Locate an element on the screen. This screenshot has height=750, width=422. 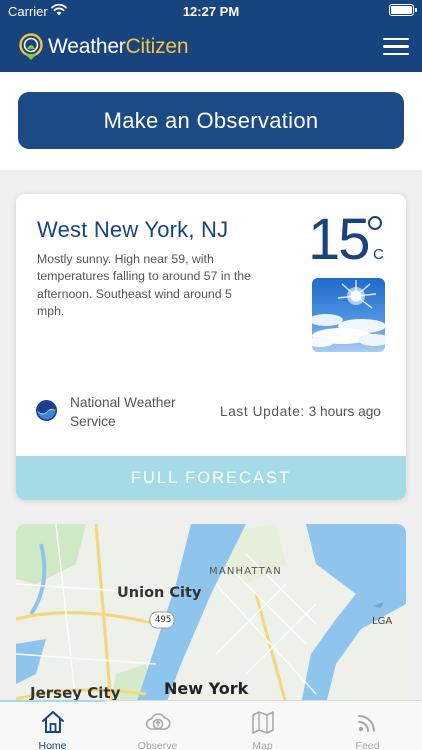
map-label-lga: LGA is located at coordinates (382, 621).